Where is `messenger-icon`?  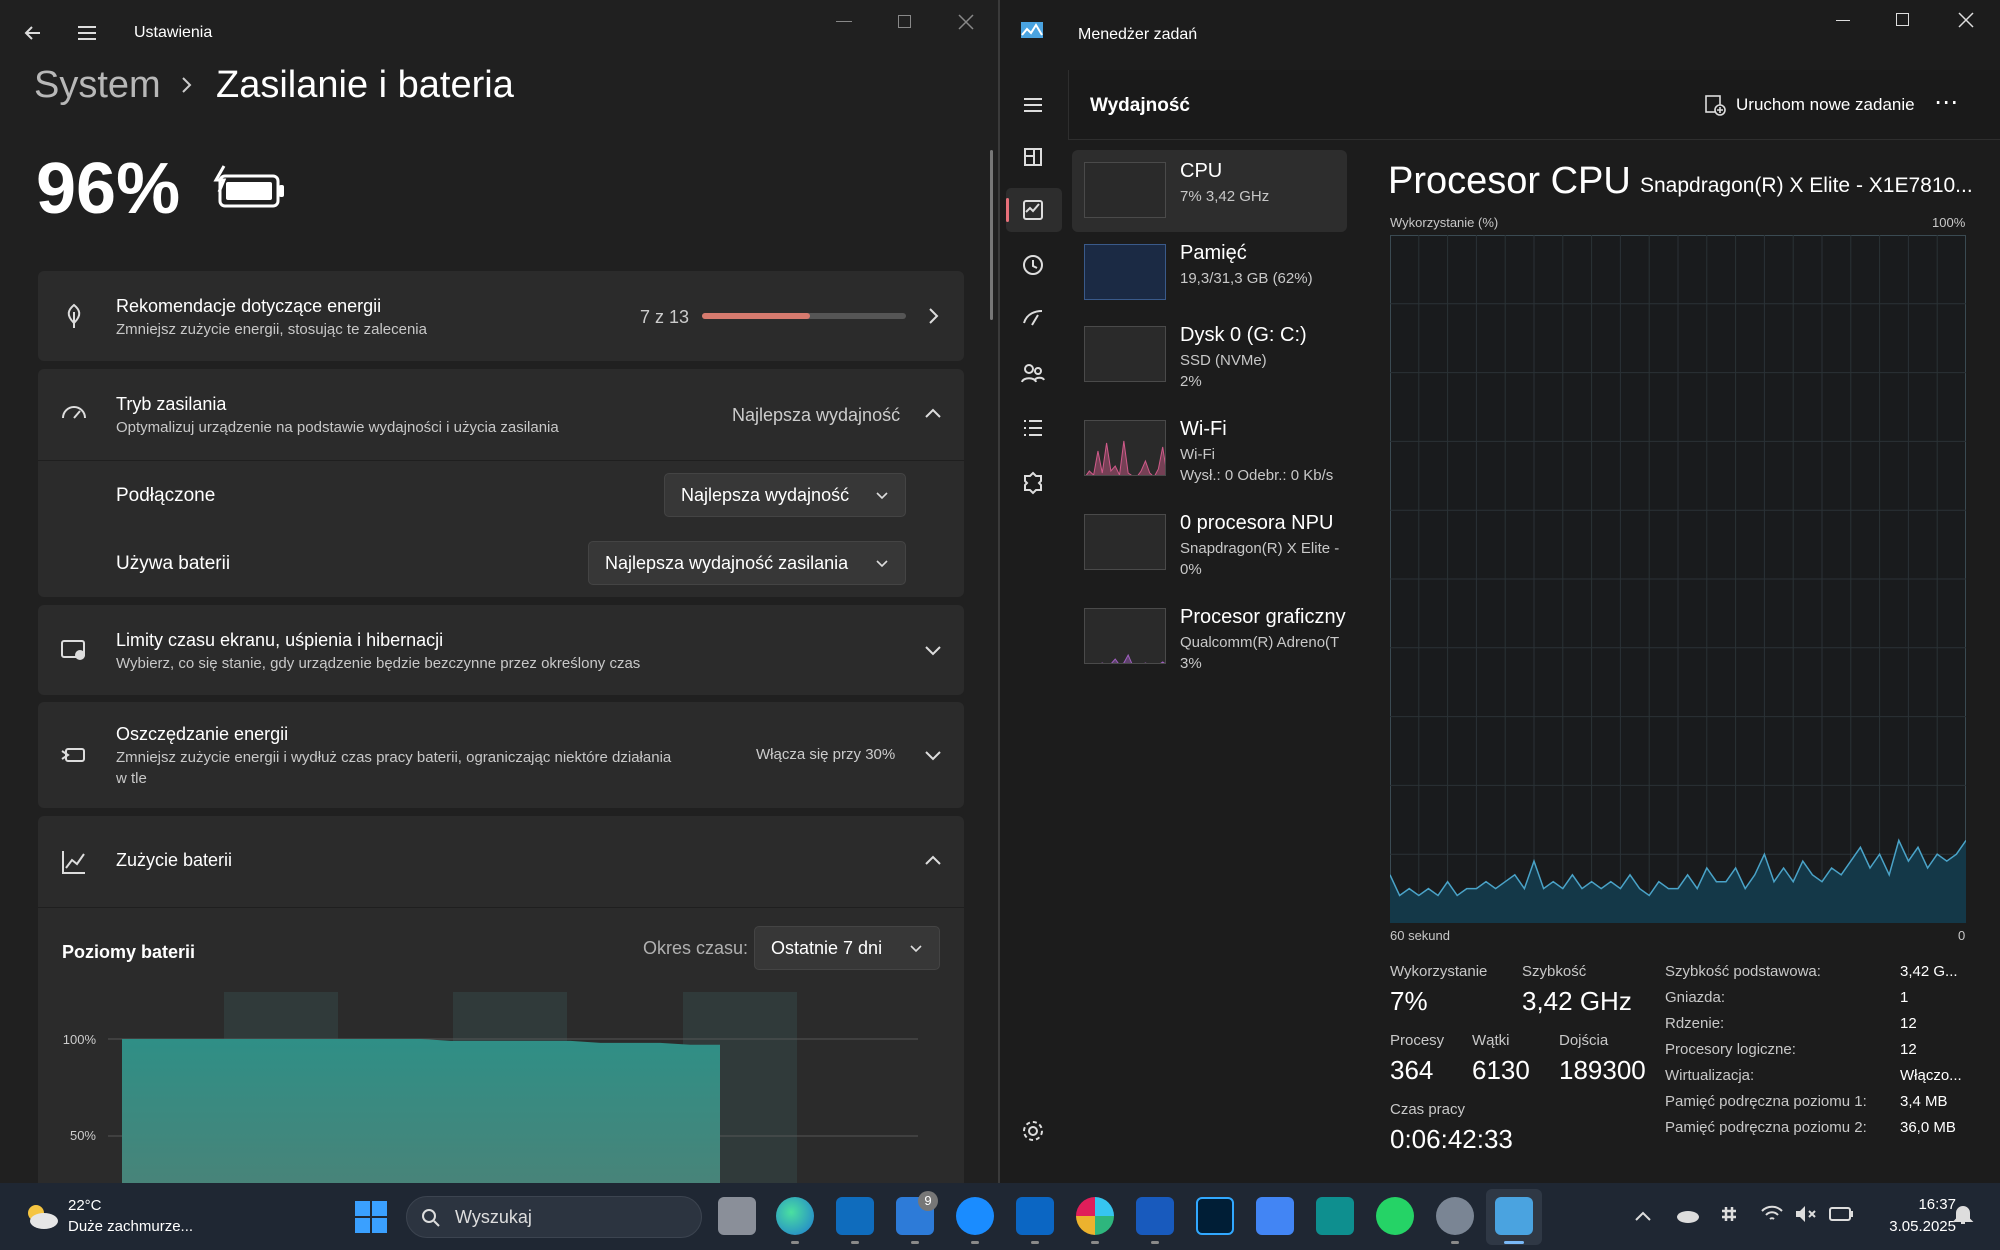 messenger-icon is located at coordinates (975, 1216).